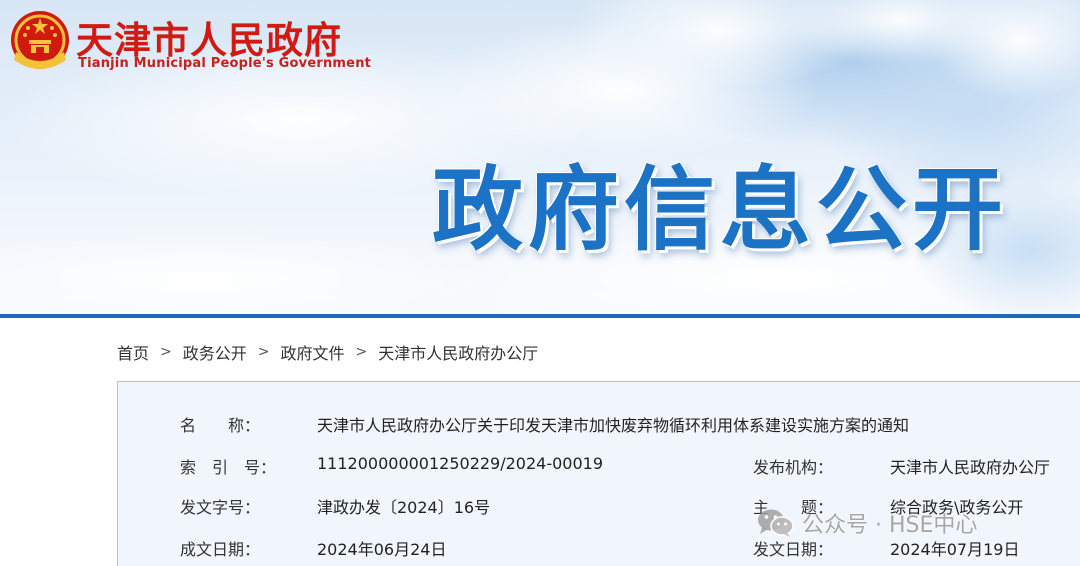  I want to click on index-number-value: 11120000000125022​9/2024-00019, so click(460, 463).